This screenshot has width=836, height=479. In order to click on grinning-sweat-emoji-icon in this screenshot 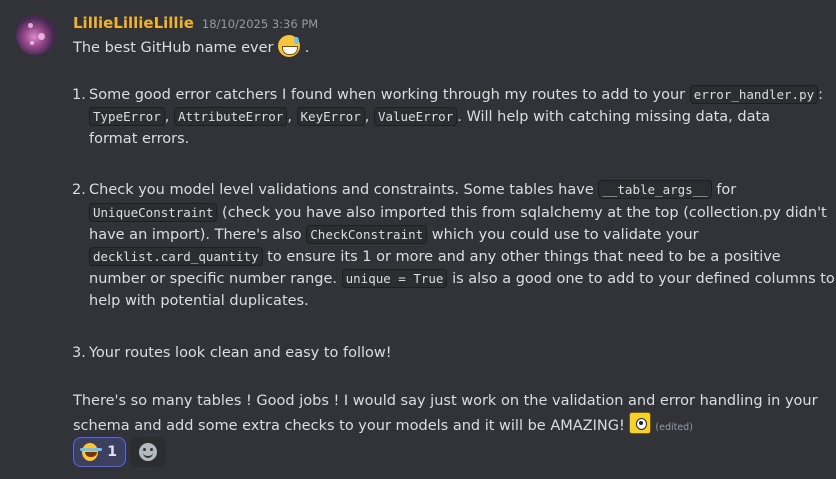, I will do `click(289, 46)`.